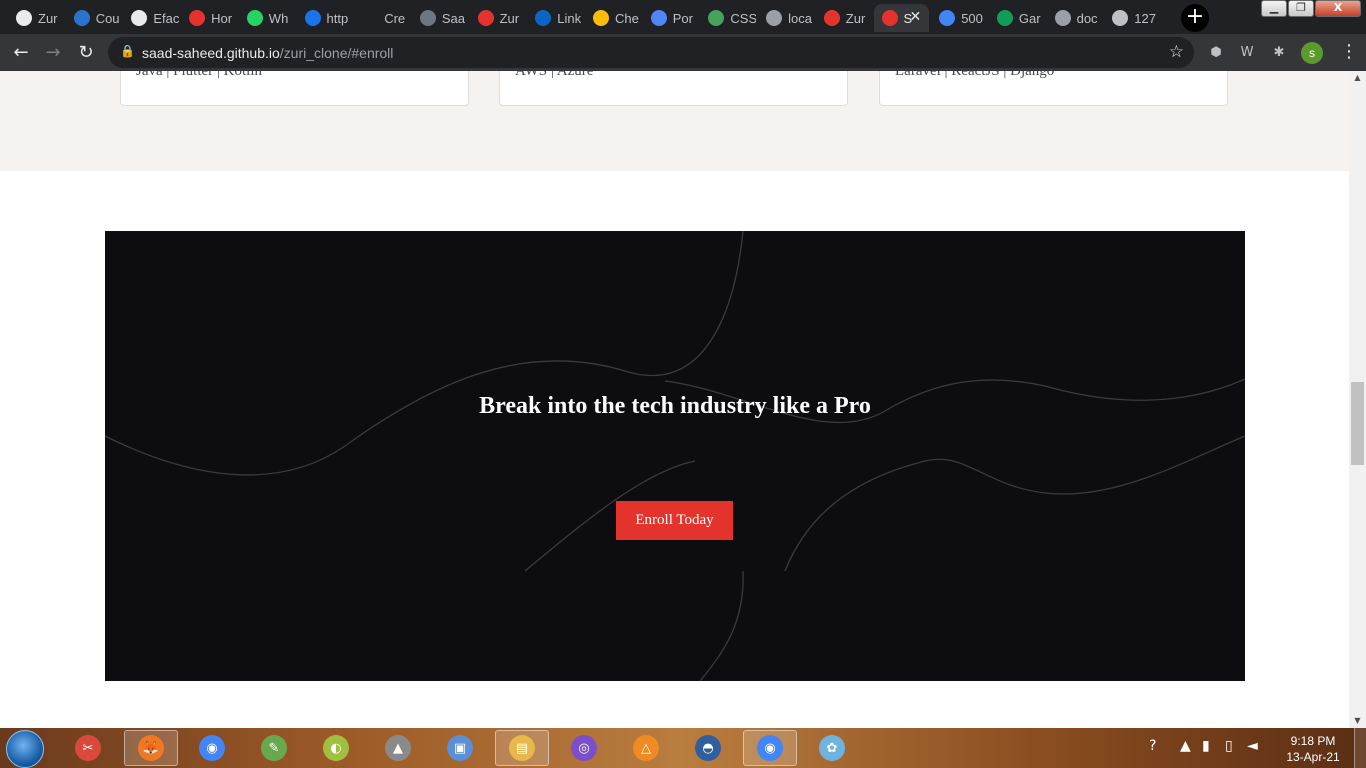 The image size is (1366, 768). Describe the element at coordinates (786, 18) in the screenshot. I see `browser-tab: loca` at that location.